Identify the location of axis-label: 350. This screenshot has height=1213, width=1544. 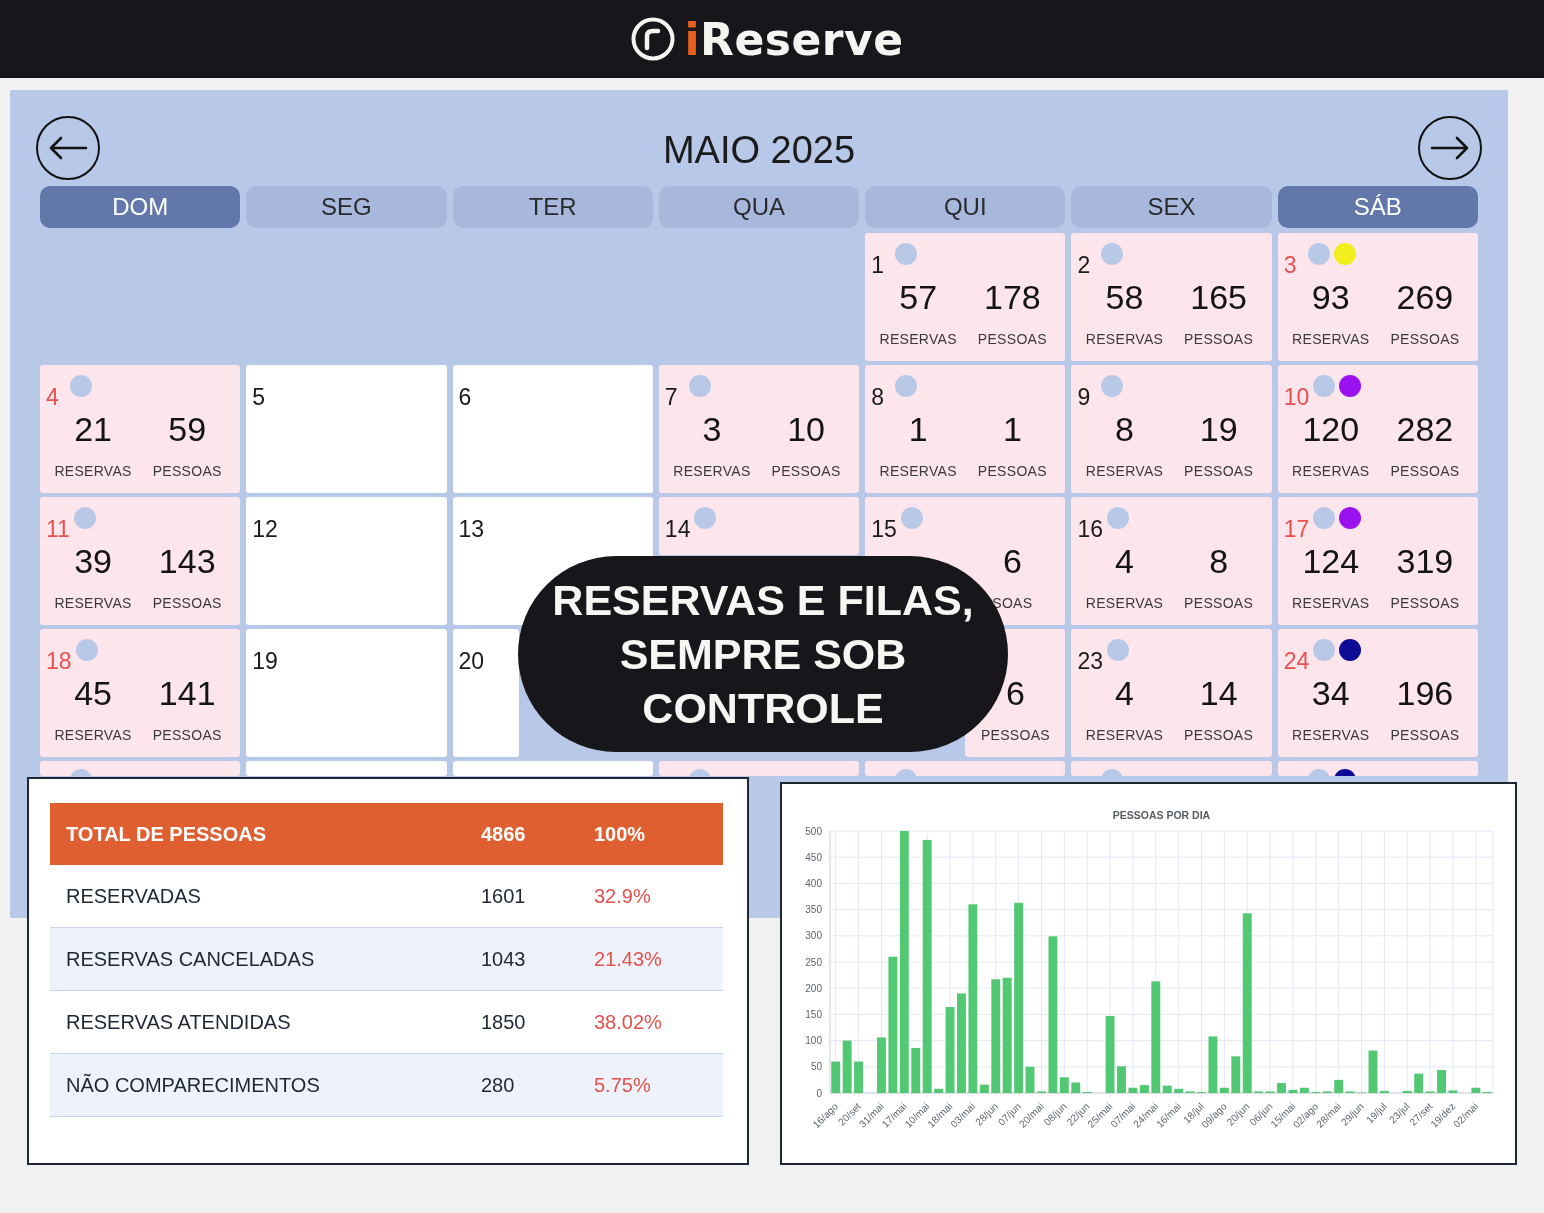
(813, 910).